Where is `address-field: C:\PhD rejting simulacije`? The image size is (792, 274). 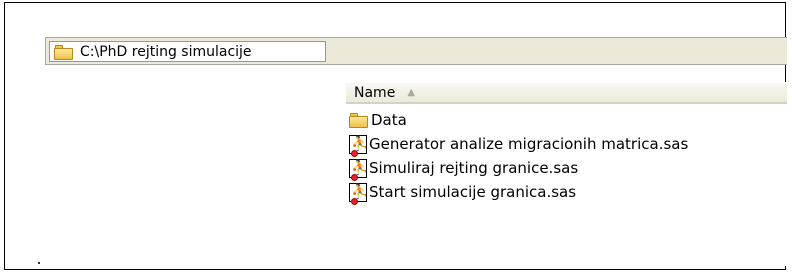 address-field: C:\PhD rejting simulacije is located at coordinates (187, 51).